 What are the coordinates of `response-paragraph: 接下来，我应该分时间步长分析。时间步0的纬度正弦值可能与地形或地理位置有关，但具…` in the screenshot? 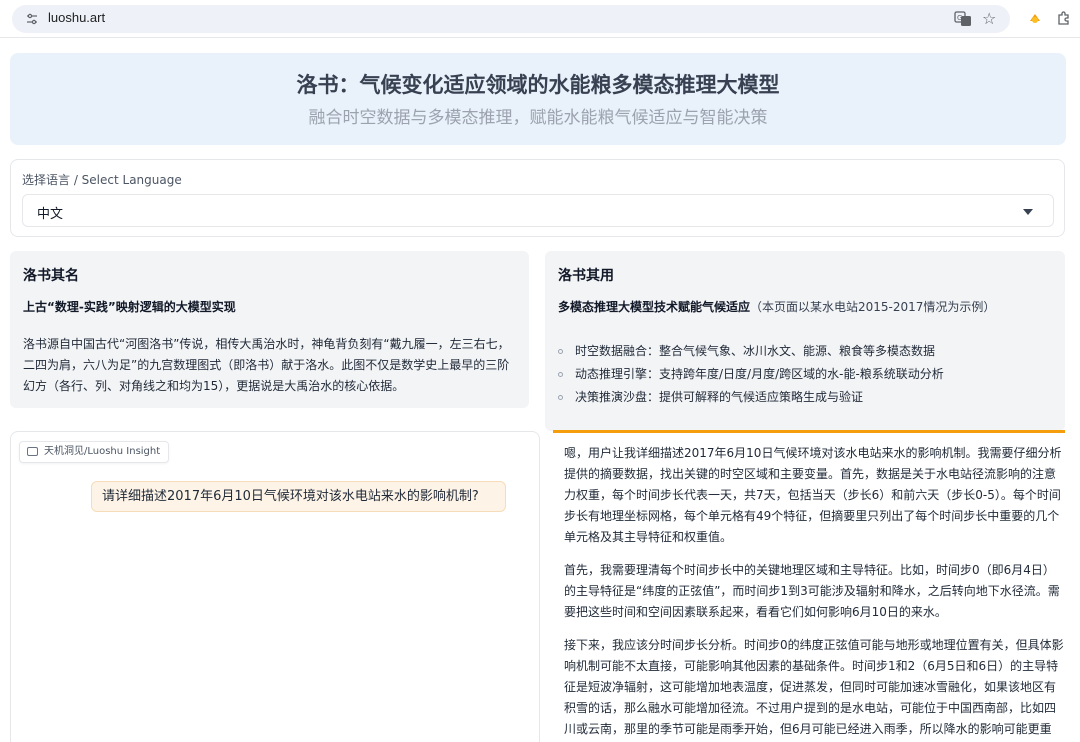 It's located at (814, 688).